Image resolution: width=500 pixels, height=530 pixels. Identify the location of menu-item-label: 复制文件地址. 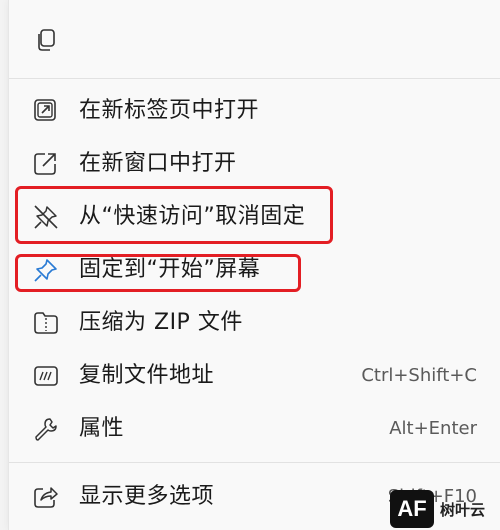
(147, 375).